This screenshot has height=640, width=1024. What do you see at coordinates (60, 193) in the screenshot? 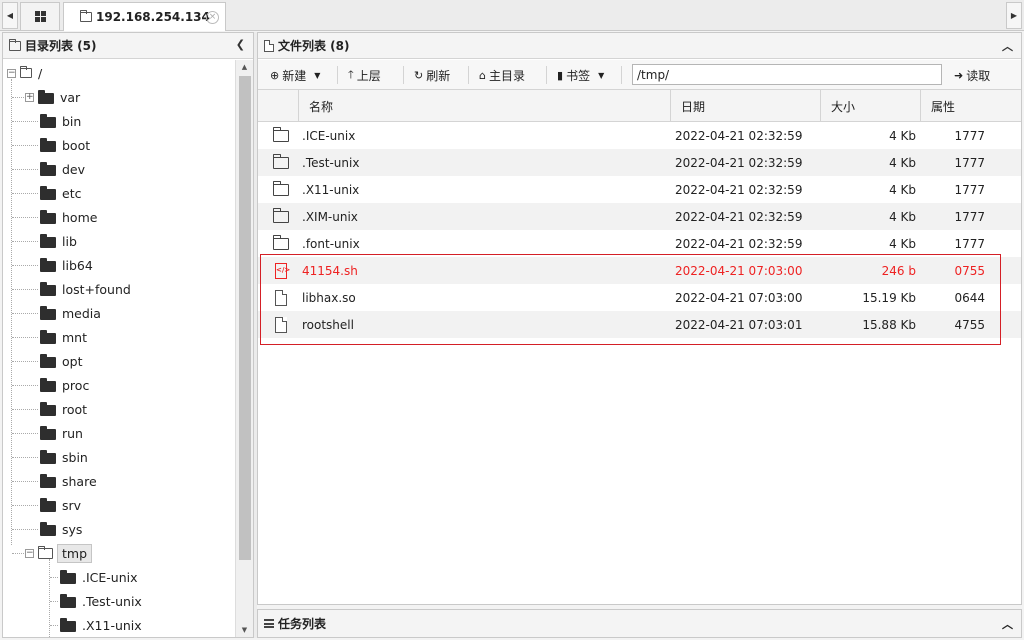
I see `tree-item-etc: etc` at bounding box center [60, 193].